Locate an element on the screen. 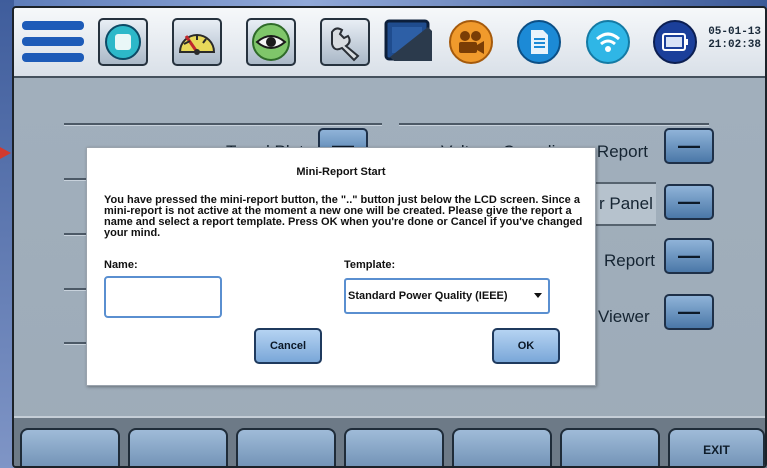 The width and height of the screenshot is (767, 468). document-button is located at coordinates (539, 42).